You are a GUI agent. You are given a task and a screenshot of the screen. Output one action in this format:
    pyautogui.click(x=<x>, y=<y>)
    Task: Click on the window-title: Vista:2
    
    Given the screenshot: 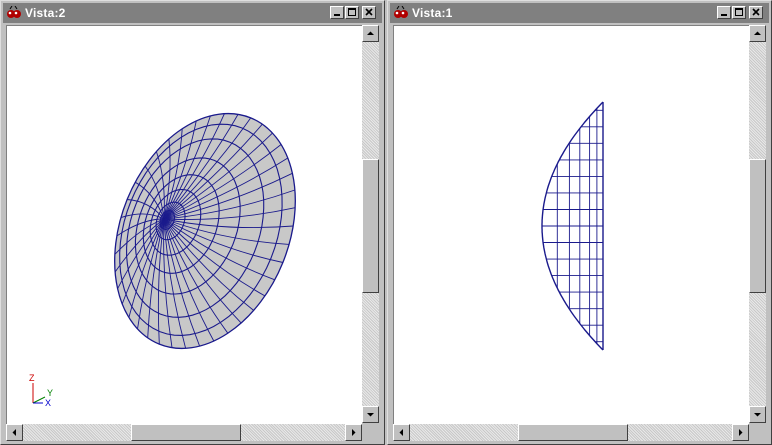 What is the action you would take?
    pyautogui.click(x=45, y=13)
    